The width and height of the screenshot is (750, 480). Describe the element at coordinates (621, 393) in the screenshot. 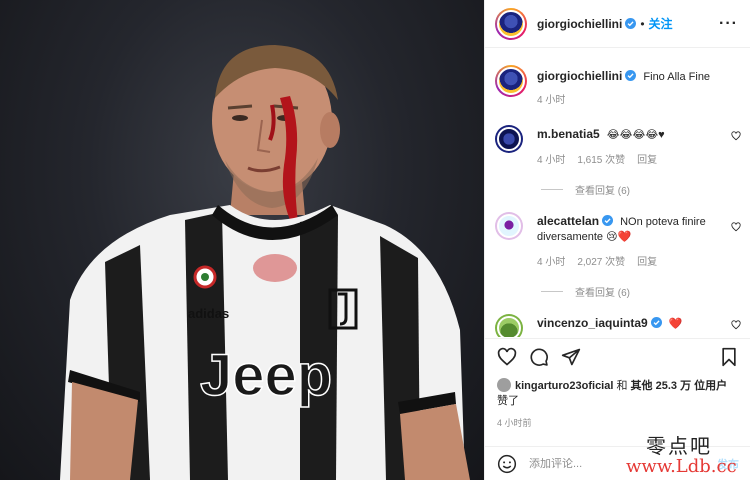

I see `likes-summary: kingarturo23oficial 和 其他 25.3 万 位用户 赞了` at that location.